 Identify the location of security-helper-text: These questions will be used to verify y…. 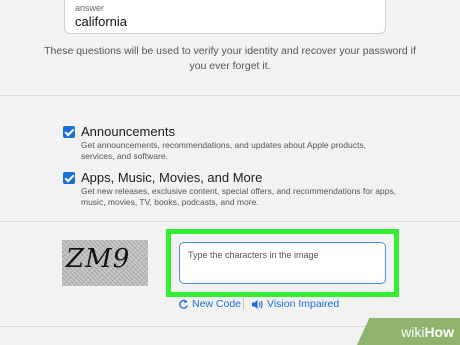
(230, 58).